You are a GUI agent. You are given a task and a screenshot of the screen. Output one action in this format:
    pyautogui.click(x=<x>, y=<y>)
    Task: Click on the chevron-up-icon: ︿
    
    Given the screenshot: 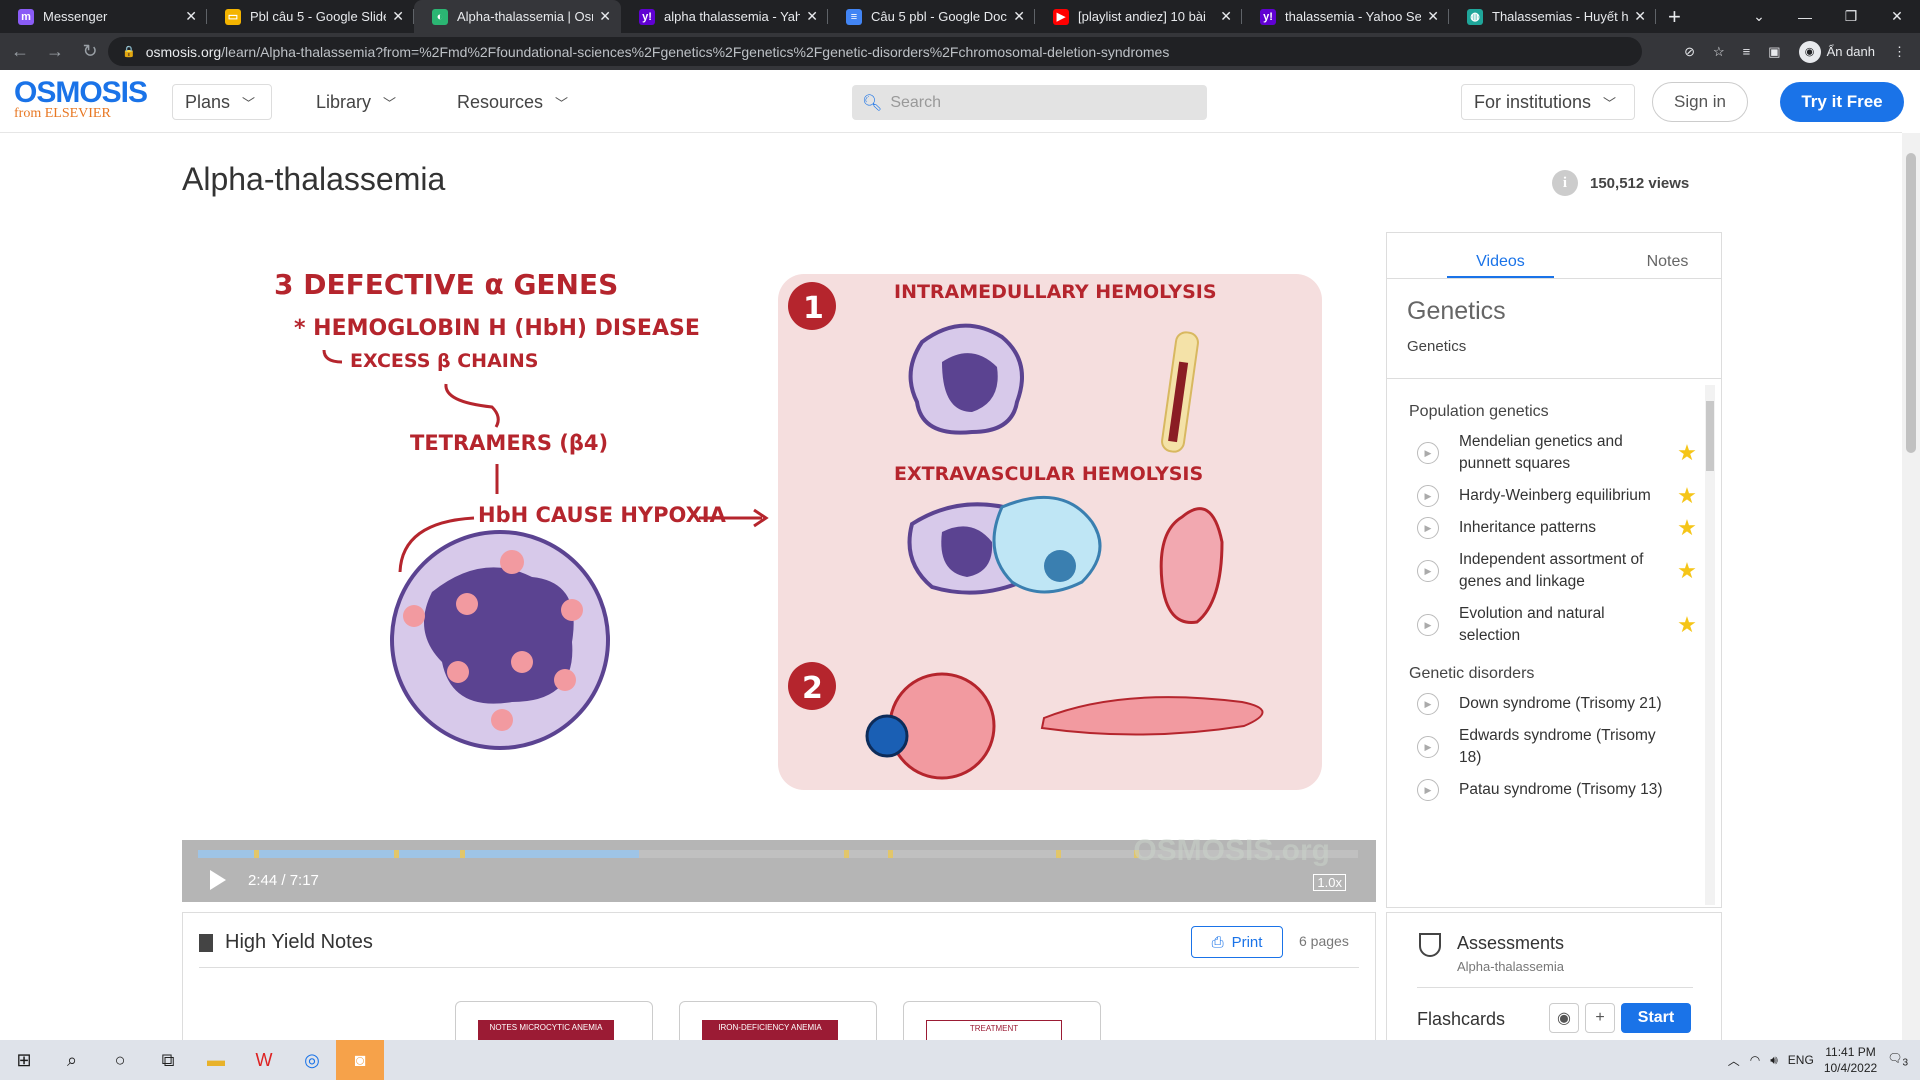 What is the action you would take?
    pyautogui.click(x=1734, y=1060)
    